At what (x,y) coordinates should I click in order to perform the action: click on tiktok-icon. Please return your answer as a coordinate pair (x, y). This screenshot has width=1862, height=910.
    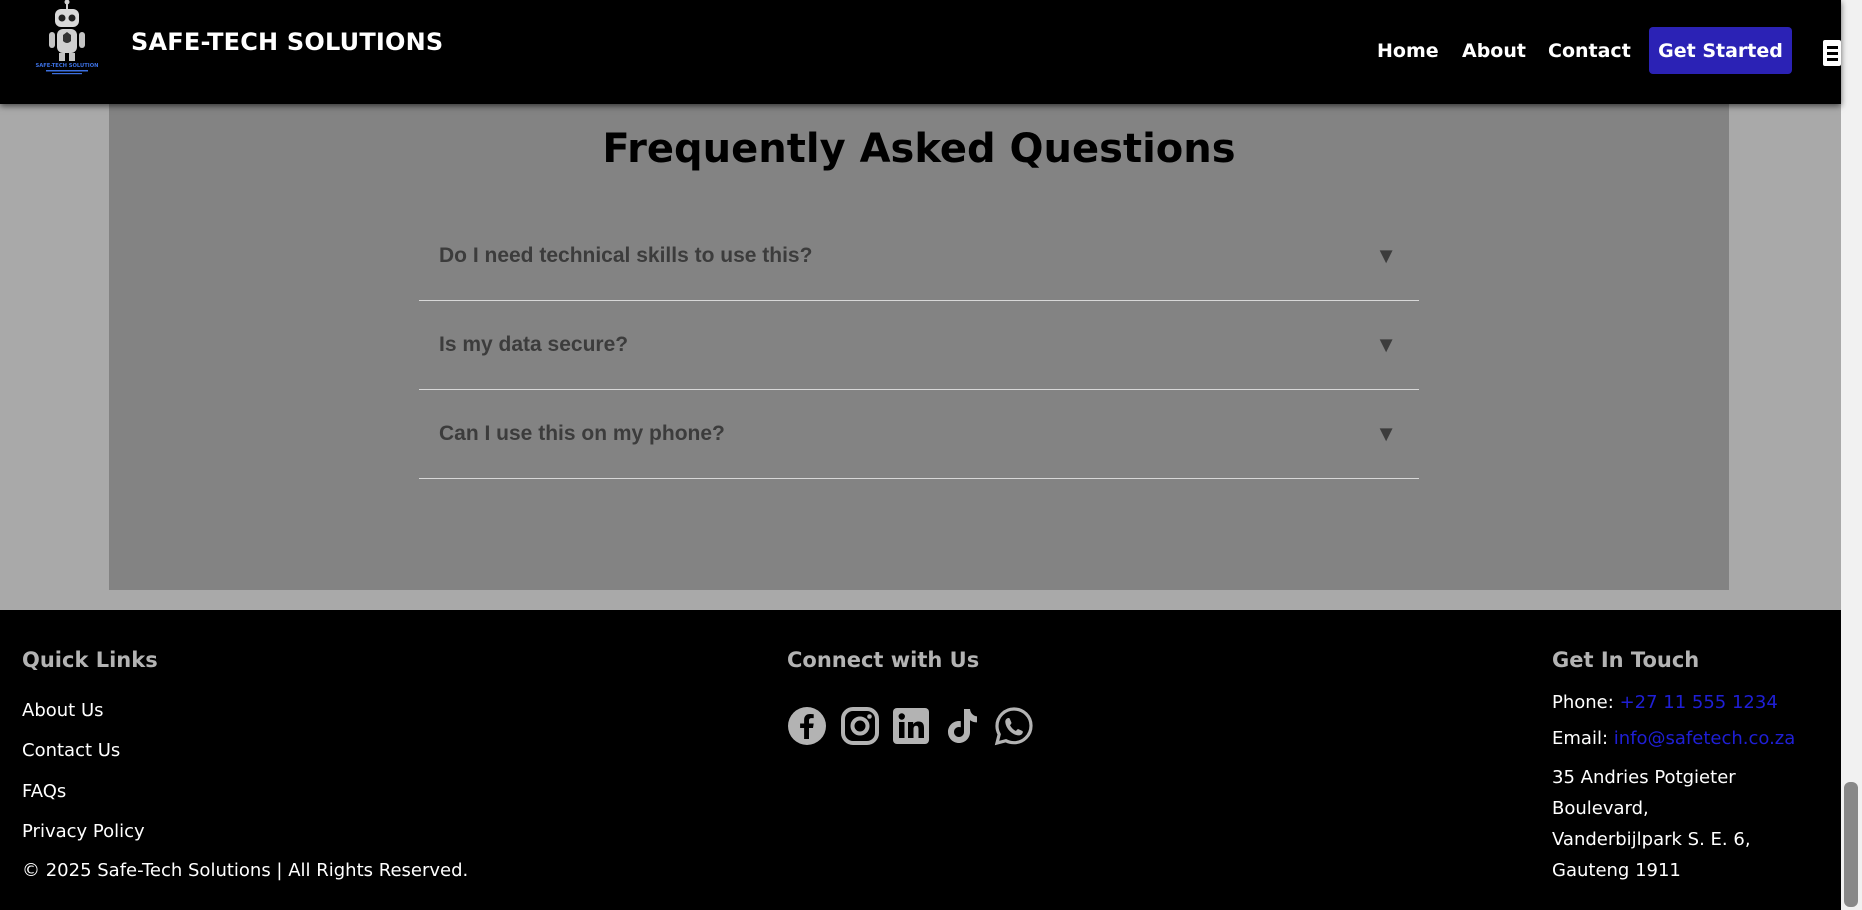
    Looking at the image, I should click on (962, 726).